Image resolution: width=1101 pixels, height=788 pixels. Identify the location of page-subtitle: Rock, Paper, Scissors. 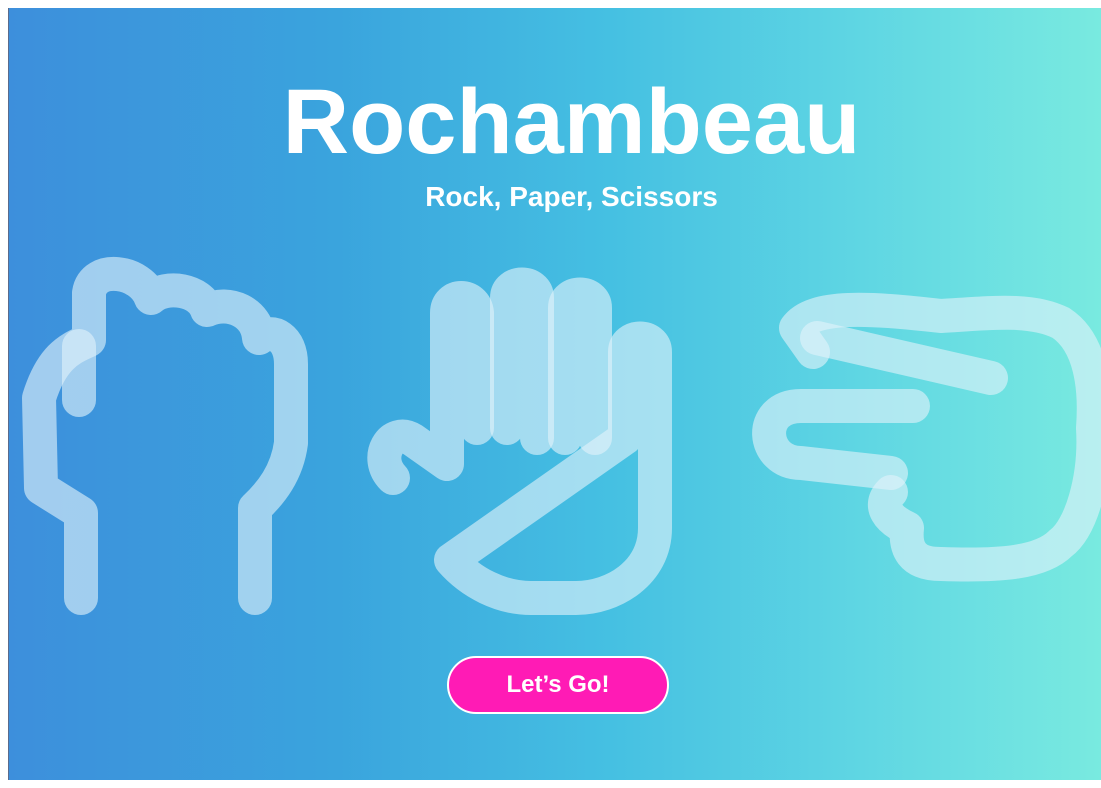
(571, 196).